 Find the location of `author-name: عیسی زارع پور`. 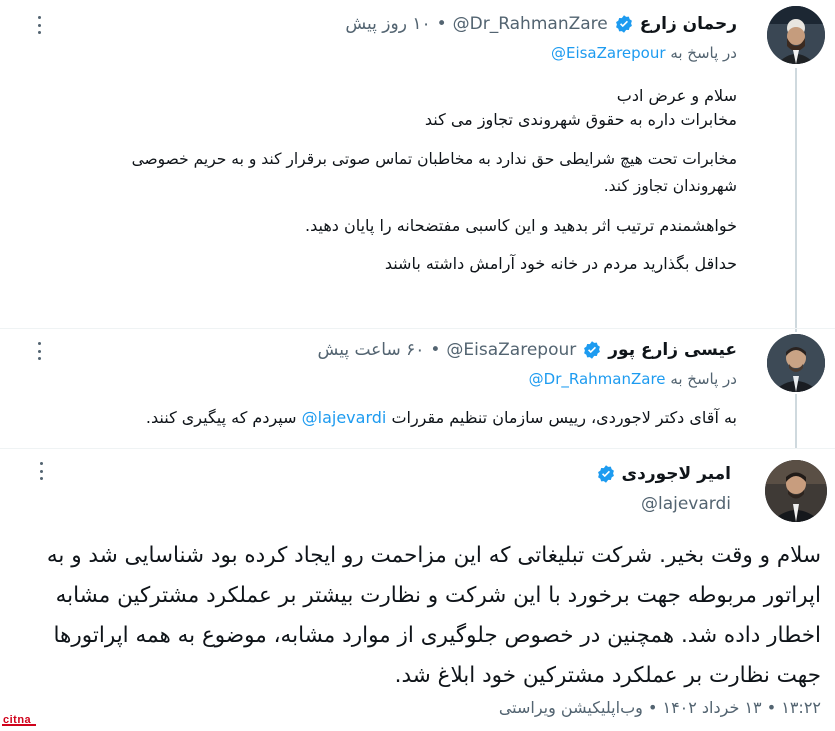

author-name: عیسی زارع پور is located at coordinates (672, 350).